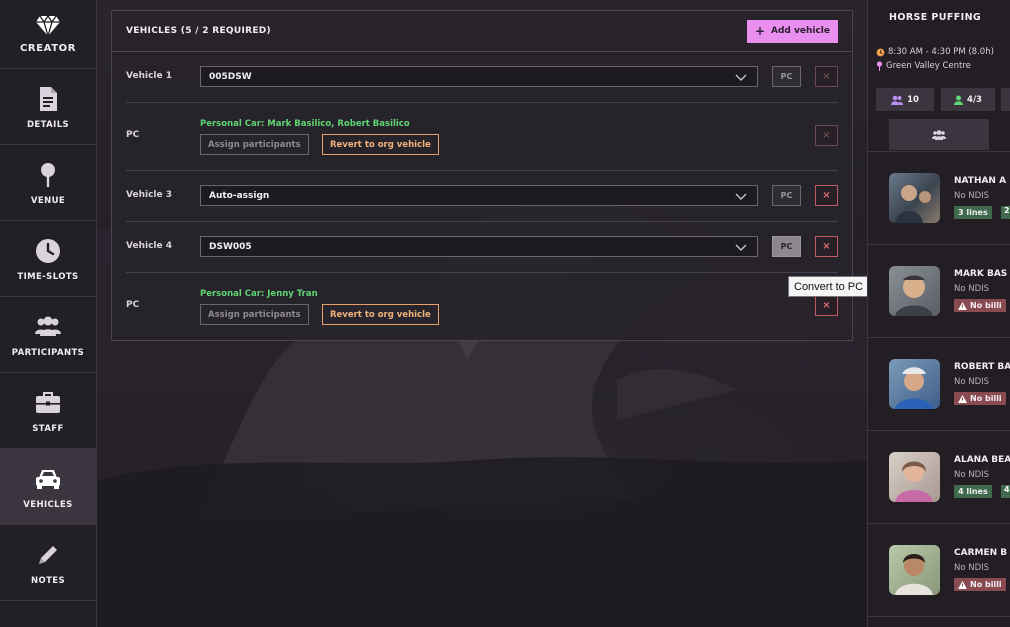  I want to click on billing-lines-badge: 3 lines, so click(973, 212).